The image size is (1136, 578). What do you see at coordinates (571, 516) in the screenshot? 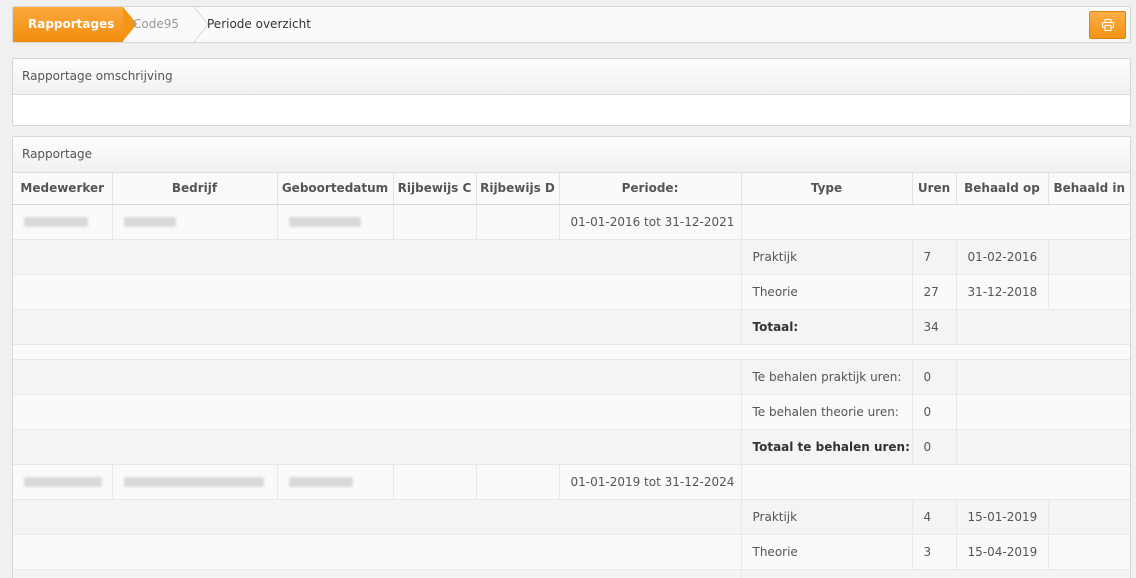
I see `table-row: Praktijk 4 15-01-2019` at bounding box center [571, 516].